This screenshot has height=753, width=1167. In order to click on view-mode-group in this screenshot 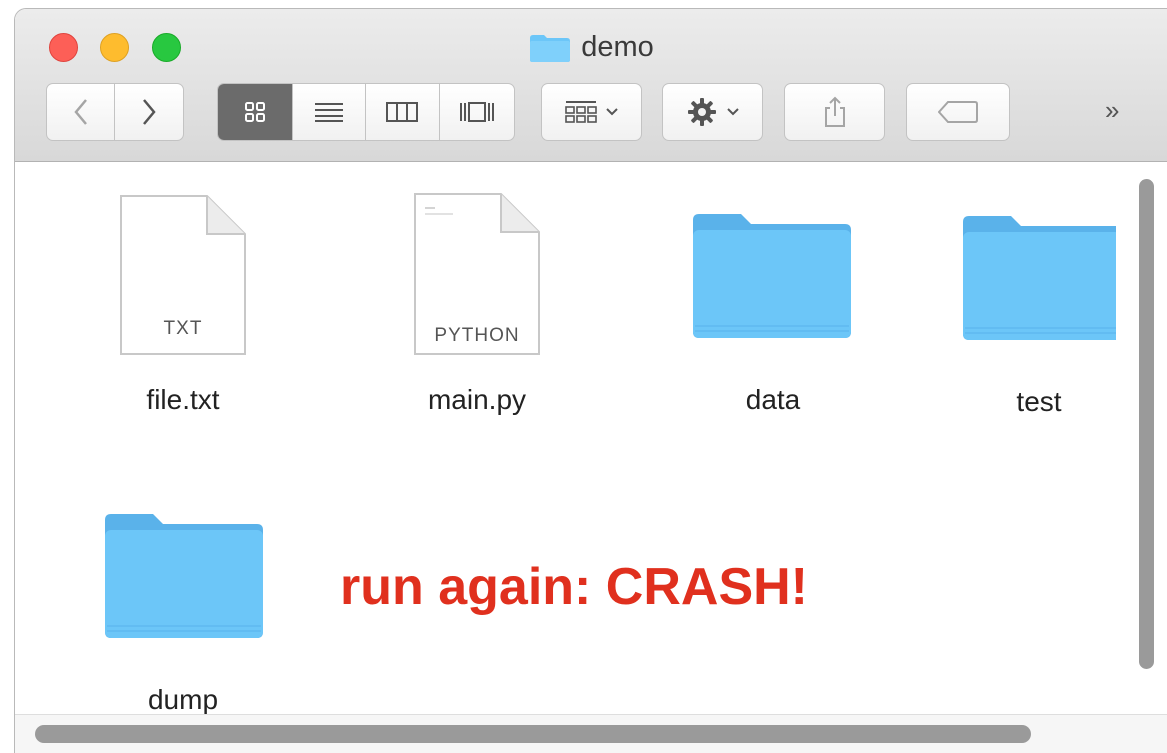, I will do `click(366, 112)`.